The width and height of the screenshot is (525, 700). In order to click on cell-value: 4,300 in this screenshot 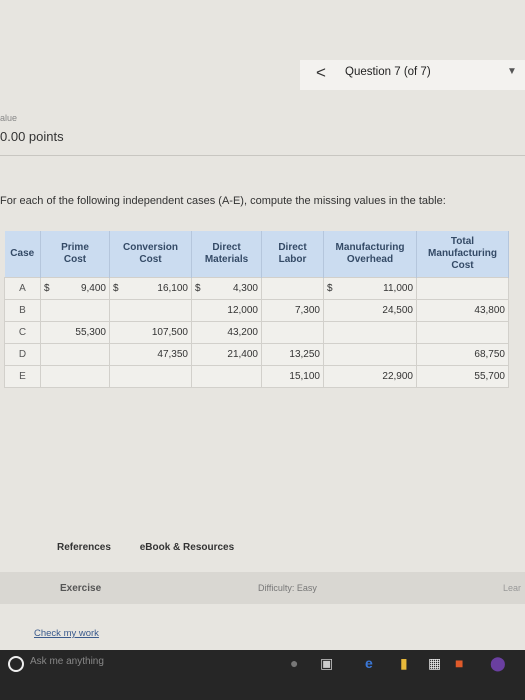, I will do `click(245, 288)`.